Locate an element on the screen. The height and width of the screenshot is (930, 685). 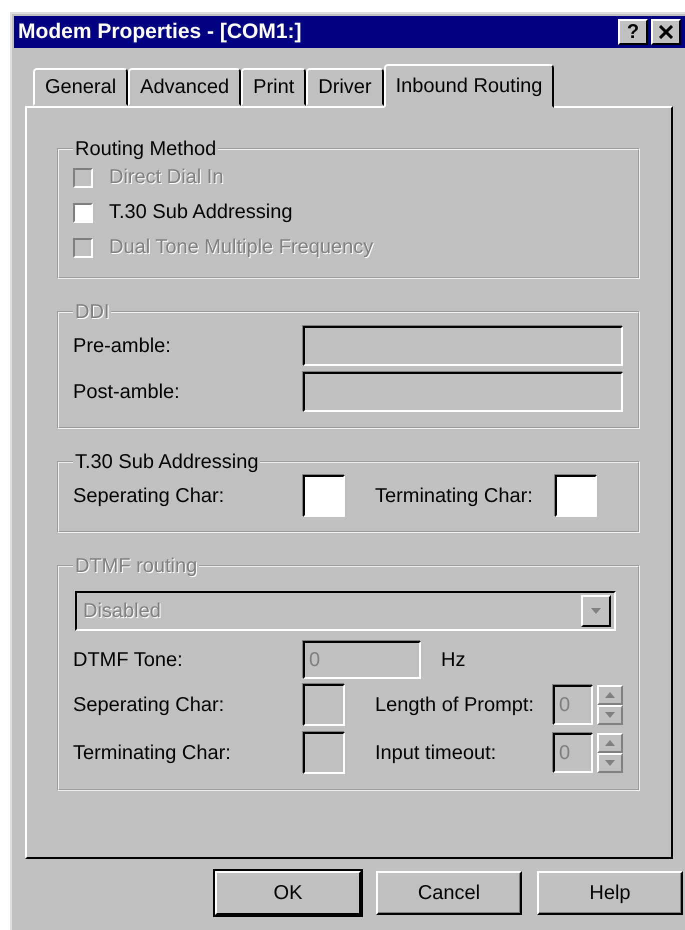
help-button: ? is located at coordinates (633, 32).